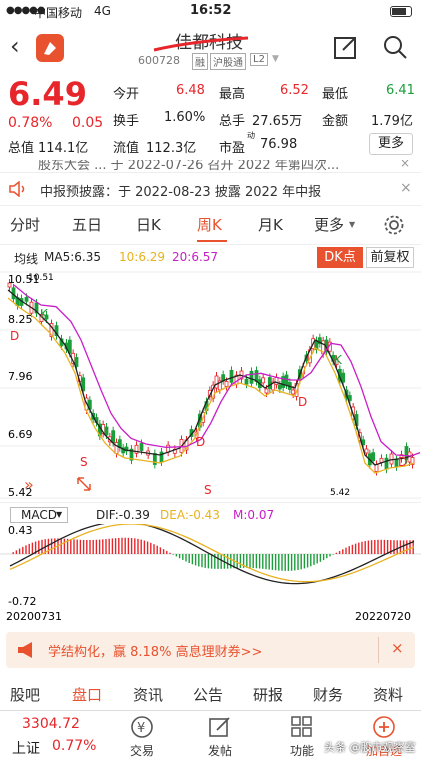 The height and width of the screenshot is (763, 421). Describe the element at coordinates (142, 257) in the screenshot. I see `ma10-value: 10:6.29` at that location.